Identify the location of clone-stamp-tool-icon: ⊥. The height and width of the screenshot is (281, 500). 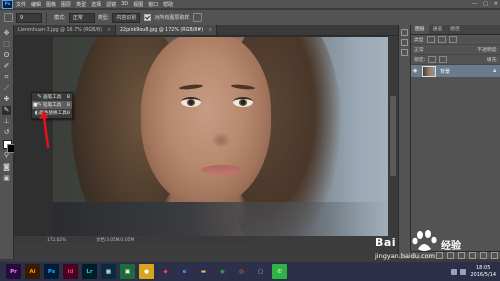
(6, 121).